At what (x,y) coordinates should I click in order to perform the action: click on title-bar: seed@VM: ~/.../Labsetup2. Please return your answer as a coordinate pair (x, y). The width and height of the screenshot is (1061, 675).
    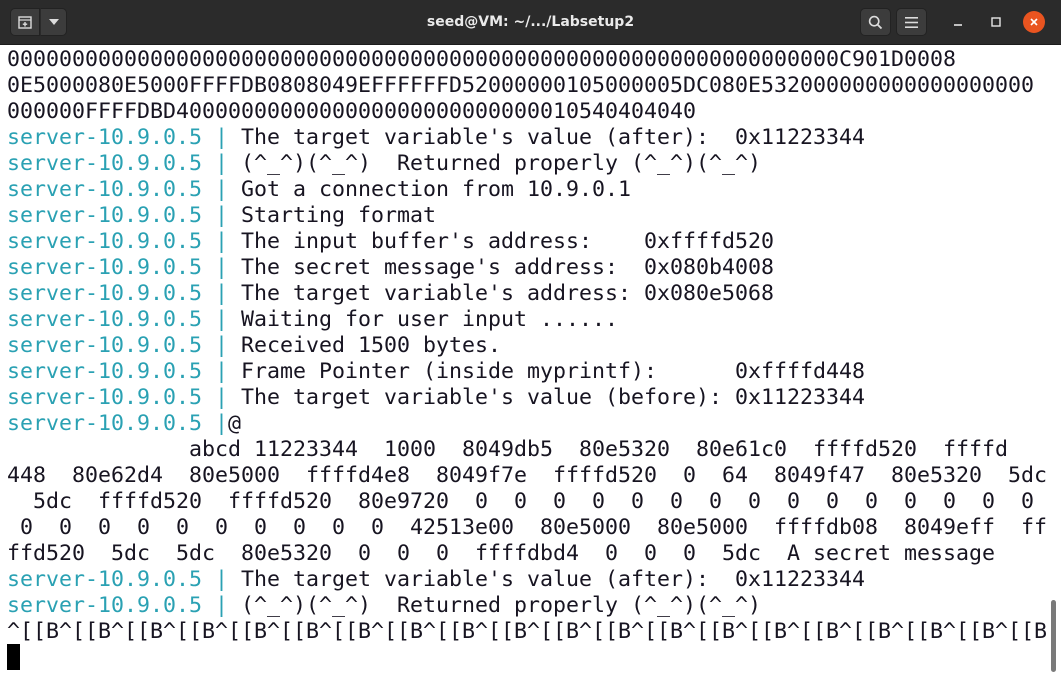
    Looking at the image, I should click on (530, 22).